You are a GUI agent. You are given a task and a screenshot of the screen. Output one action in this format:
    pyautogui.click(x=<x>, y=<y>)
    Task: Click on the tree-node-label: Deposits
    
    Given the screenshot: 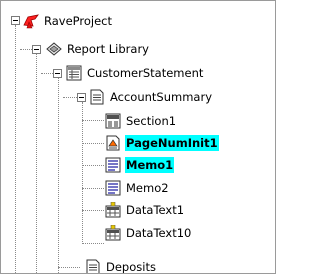 What is the action you would take?
    pyautogui.click(x=131, y=267)
    